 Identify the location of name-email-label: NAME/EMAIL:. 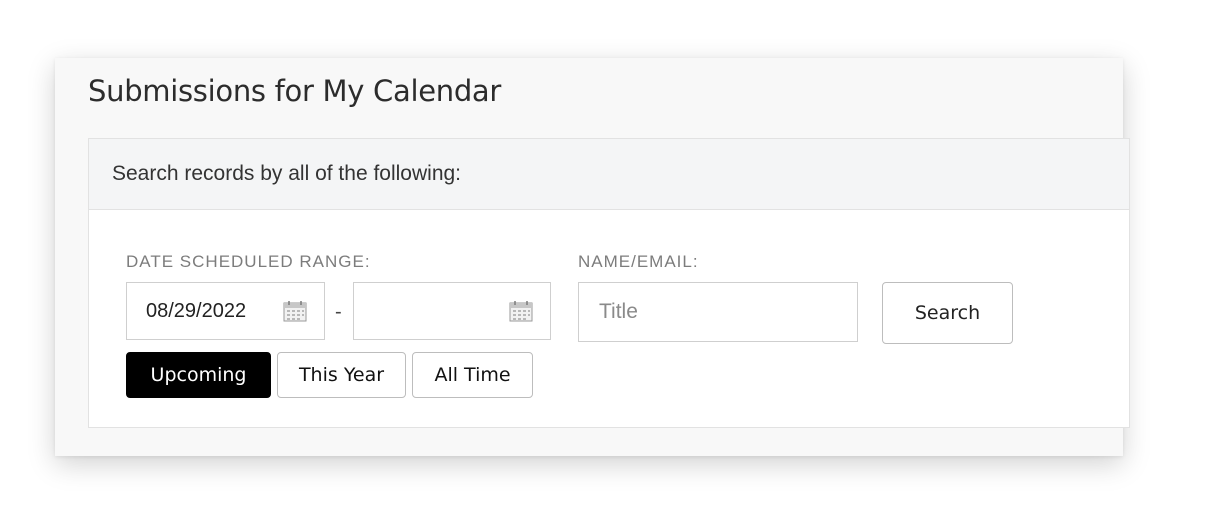
(638, 261).